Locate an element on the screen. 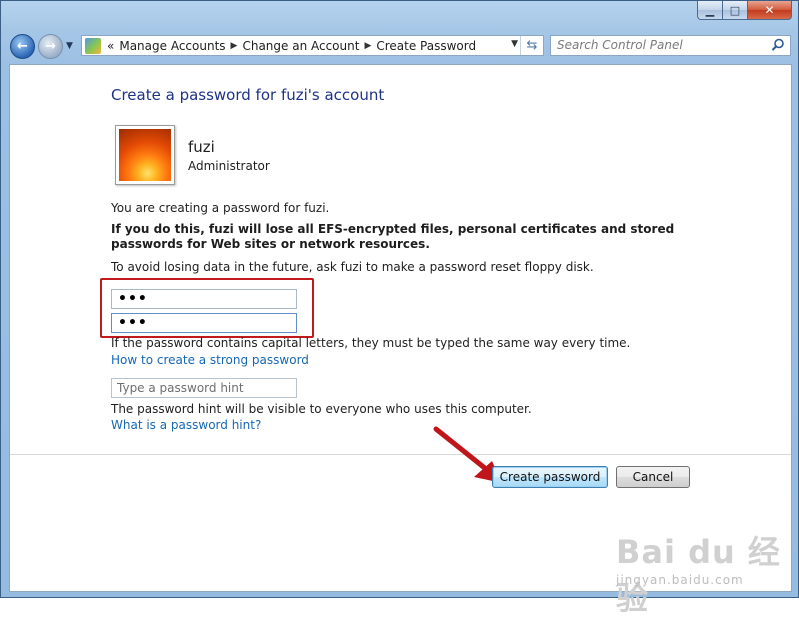 This screenshot has height=619, width=799. maximize-button: □ is located at coordinates (735, 10).